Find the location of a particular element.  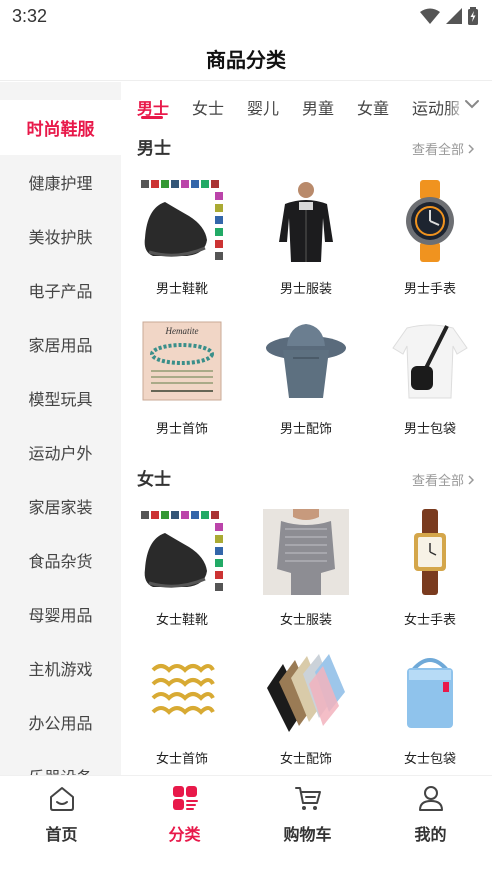

tab-baby: 婴儿 is located at coordinates (263, 107).